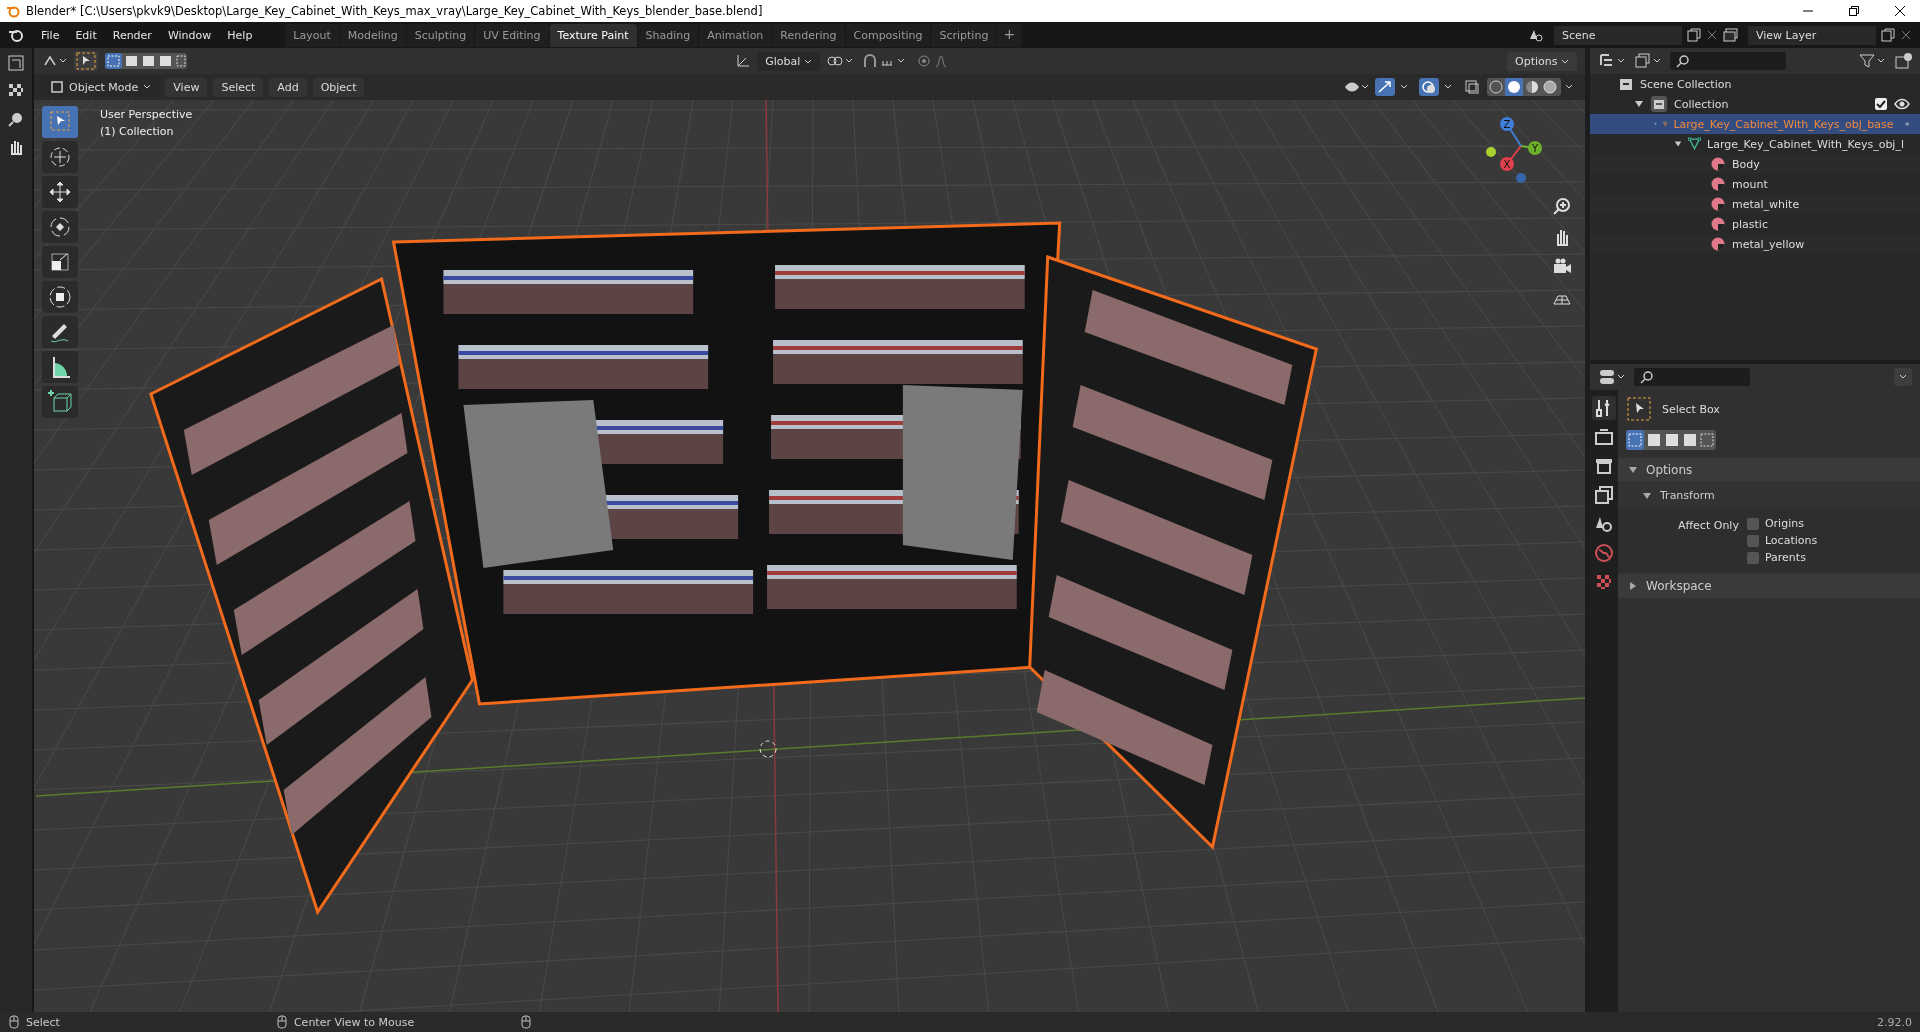 The image size is (1920, 1032). What do you see at coordinates (743, 61) in the screenshot?
I see `transform-orientation-icon` at bounding box center [743, 61].